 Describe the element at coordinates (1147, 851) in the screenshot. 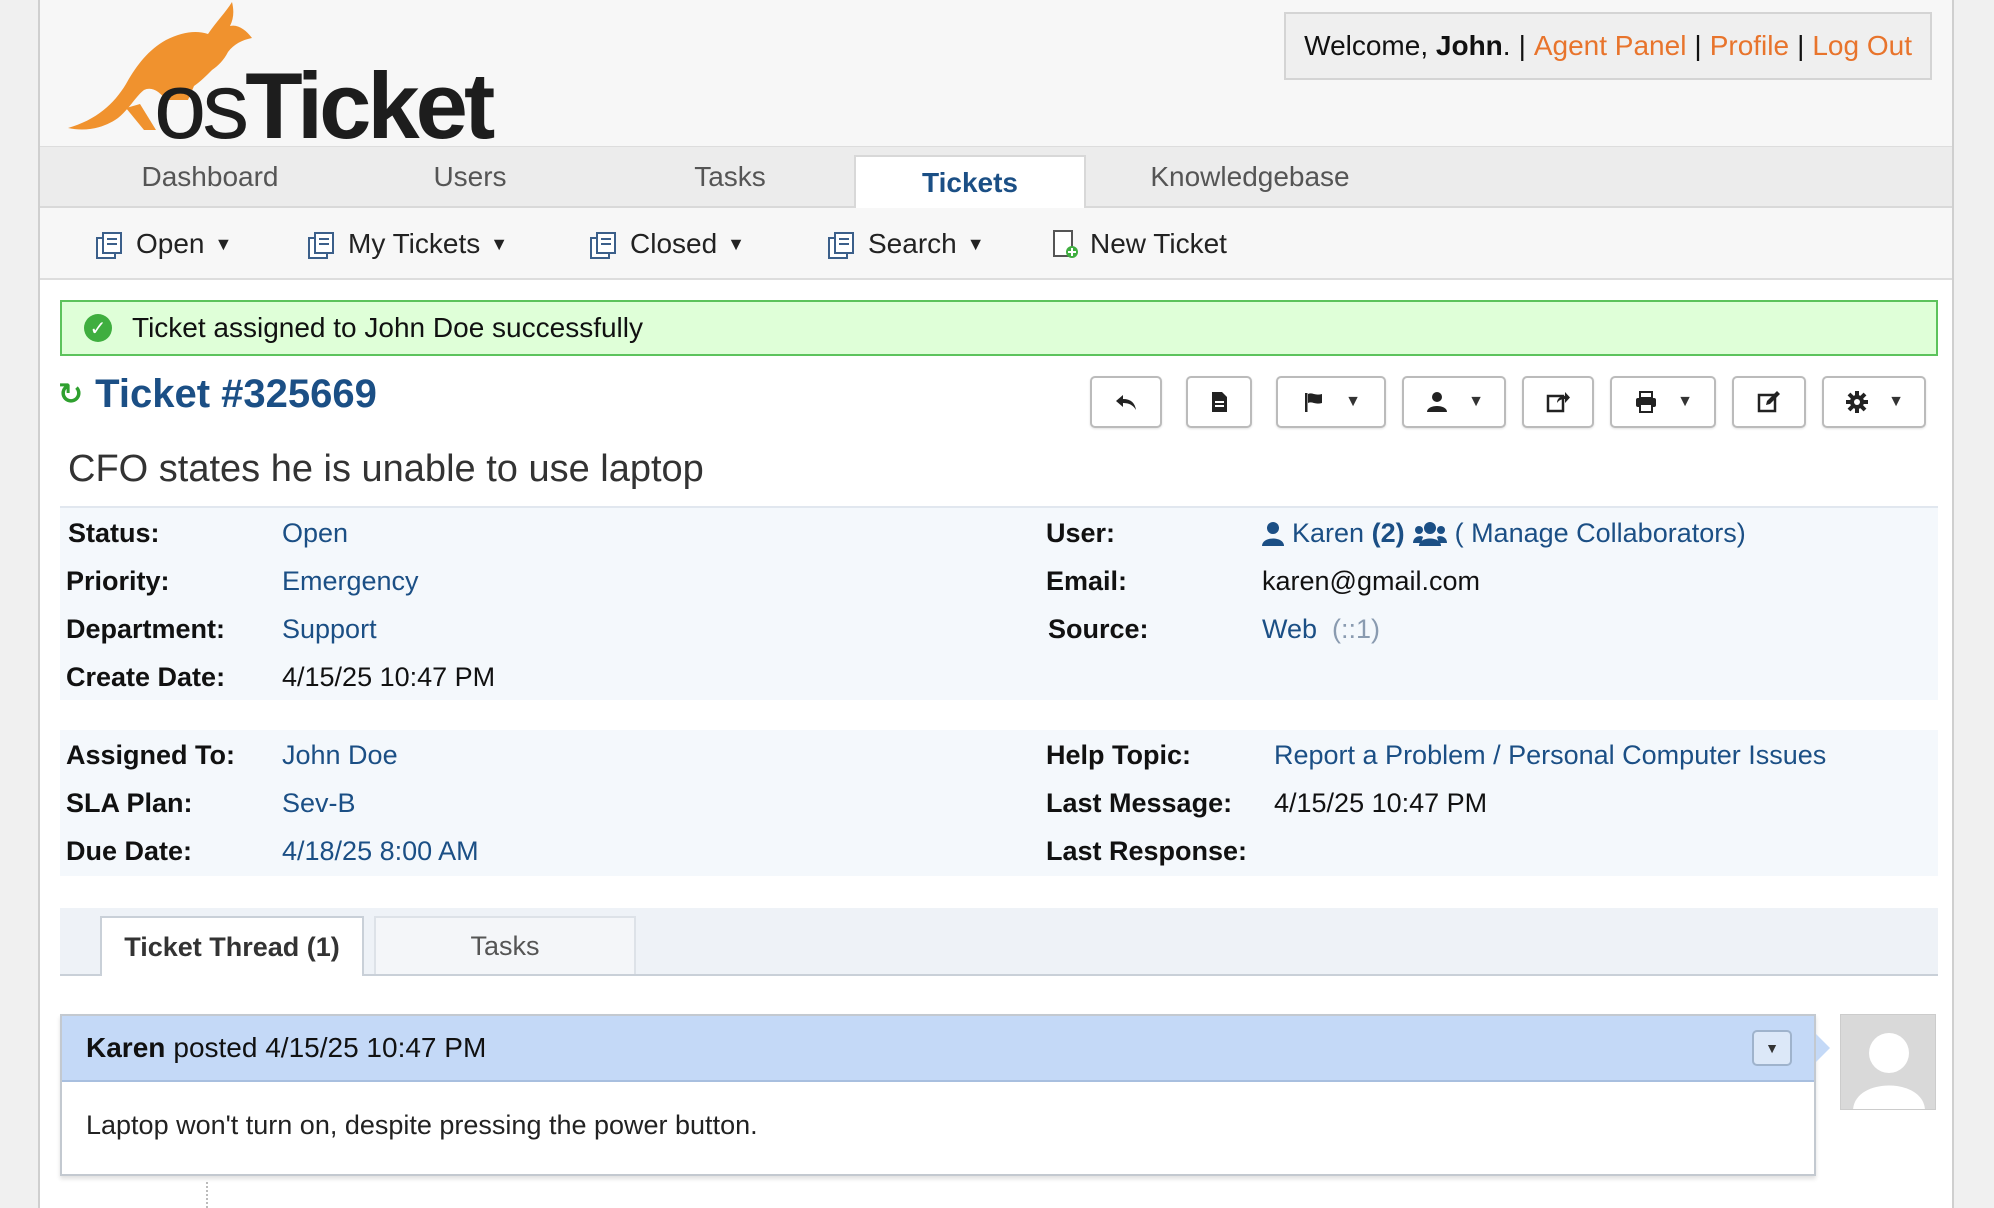

I see `last-response-label: Last Response:` at that location.